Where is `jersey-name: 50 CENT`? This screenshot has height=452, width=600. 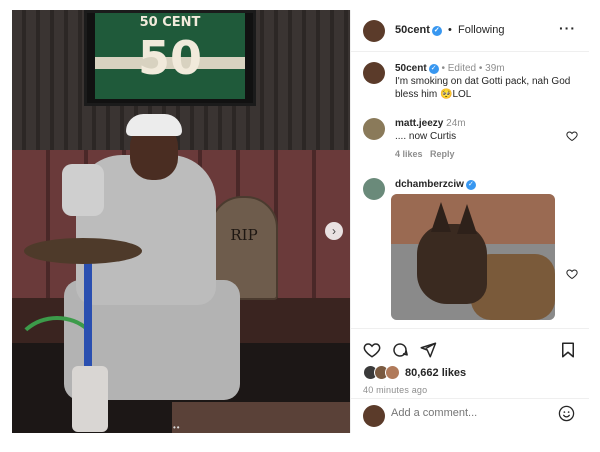
jersey-name: 50 CENT is located at coordinates (170, 22).